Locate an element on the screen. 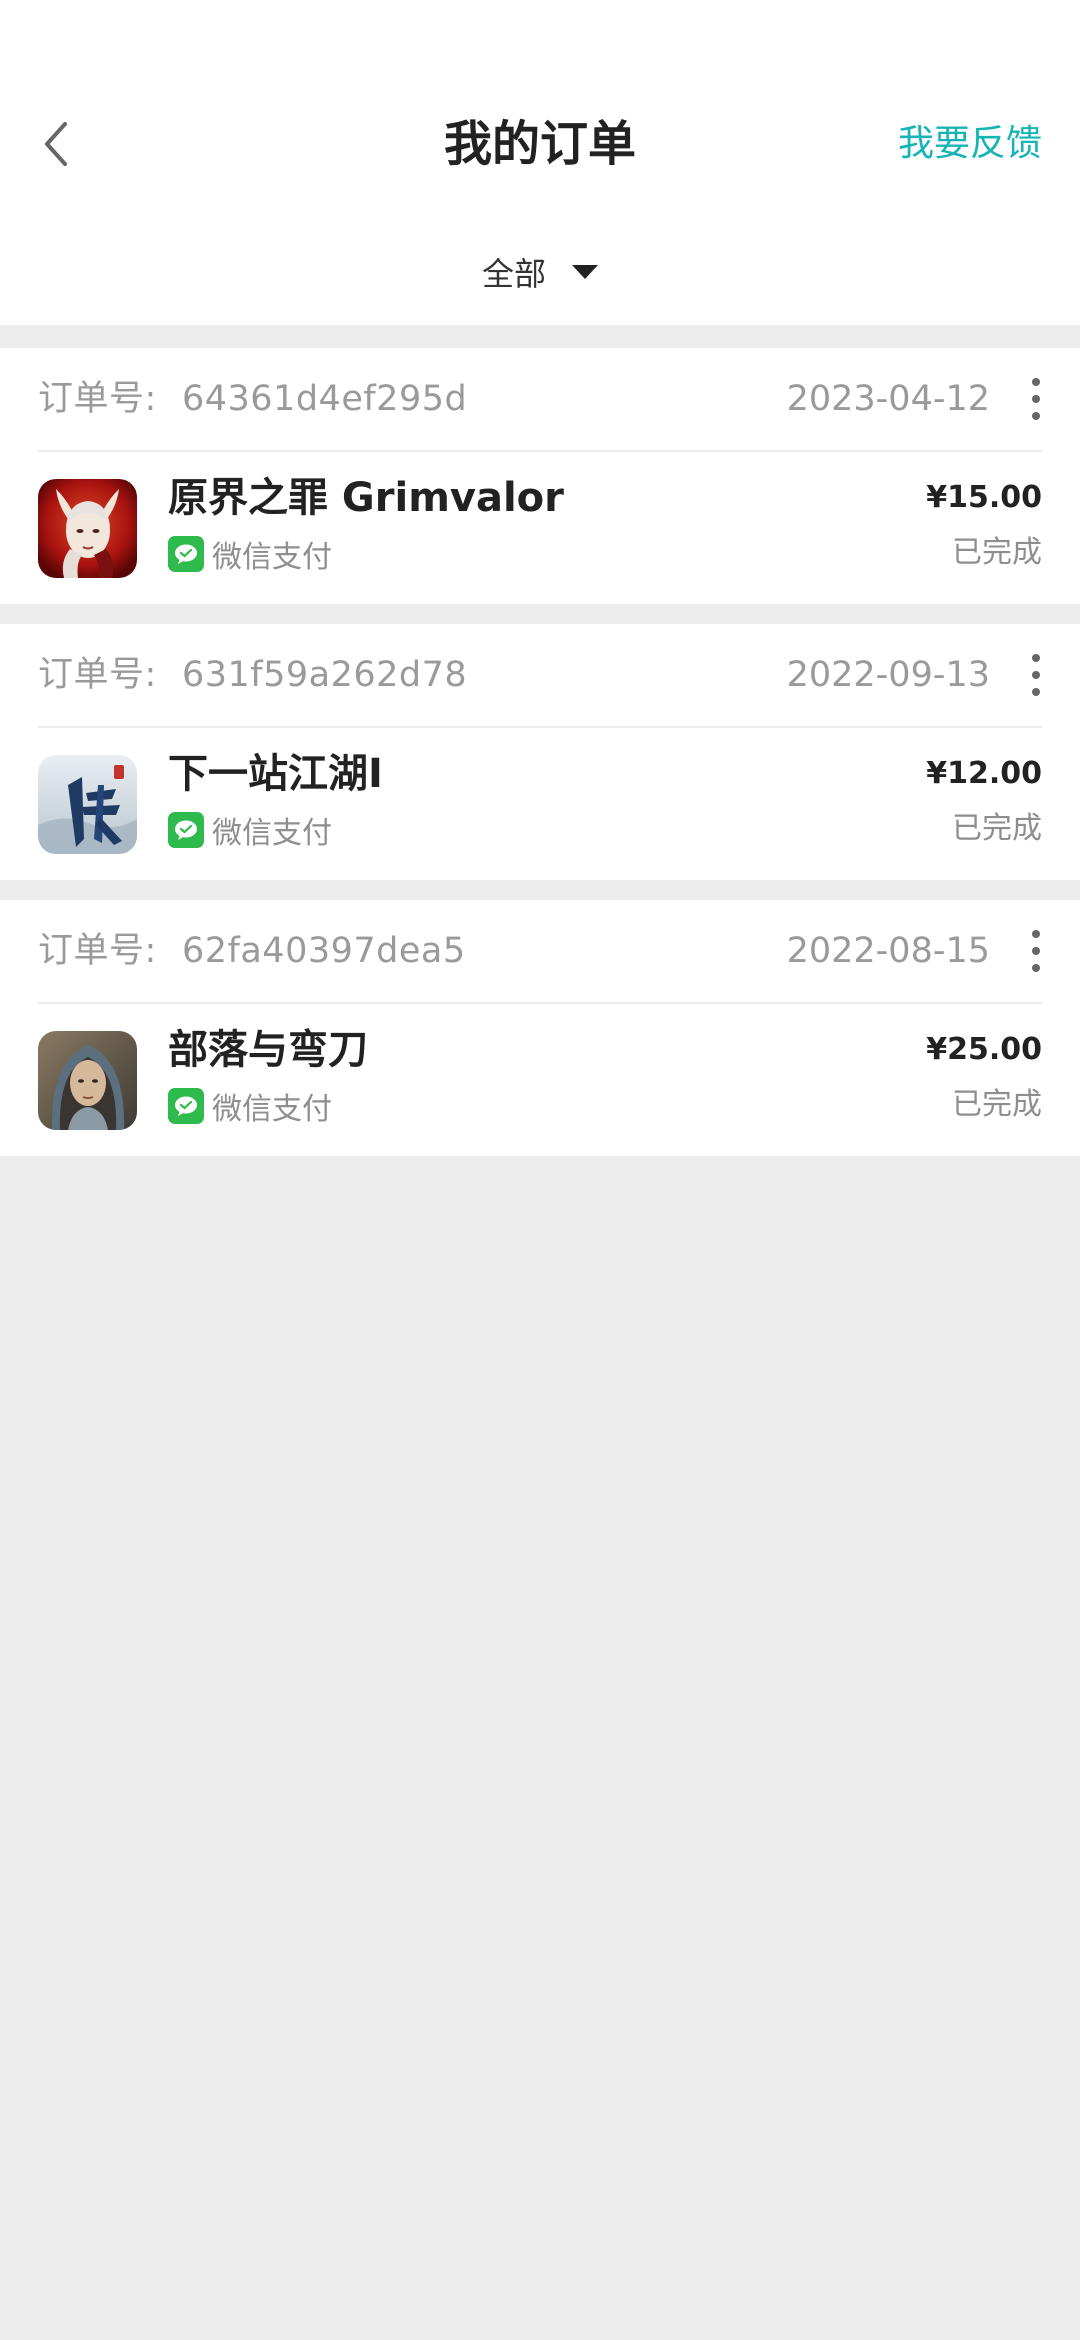 Image resolution: width=1080 pixels, height=2340 pixels. order-number: 62fa40397dea5 is located at coordinates (324, 951).